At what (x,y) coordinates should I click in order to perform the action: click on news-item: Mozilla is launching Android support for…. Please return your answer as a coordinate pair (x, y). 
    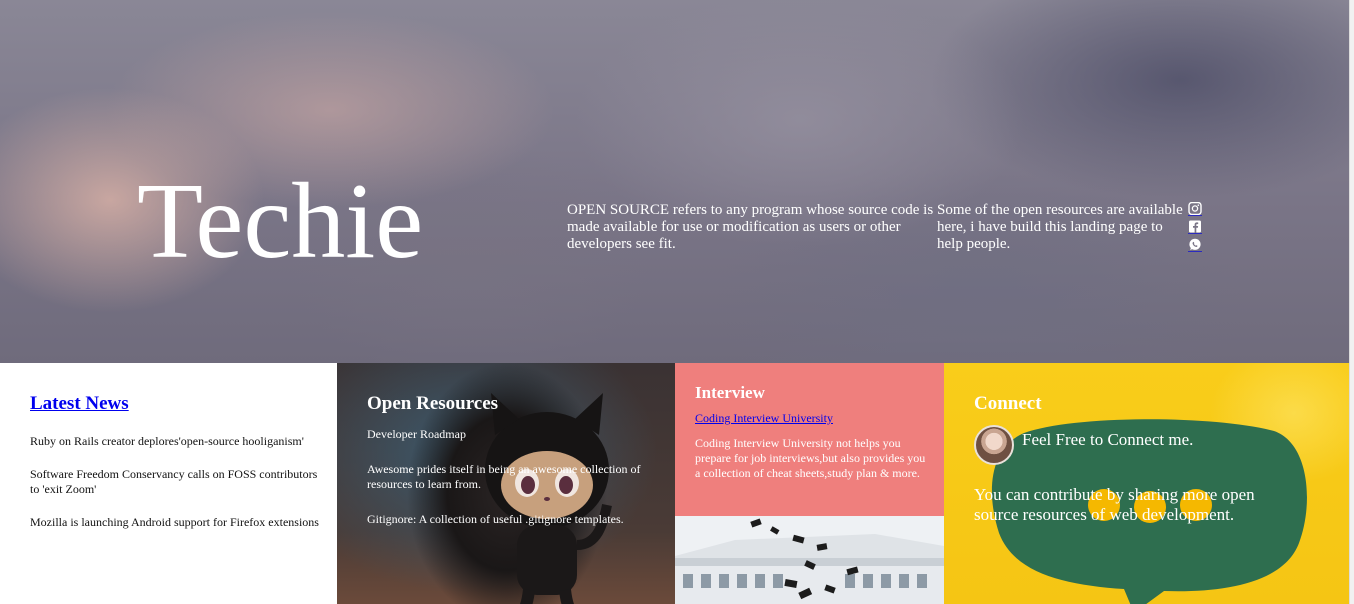
    Looking at the image, I should click on (174, 522).